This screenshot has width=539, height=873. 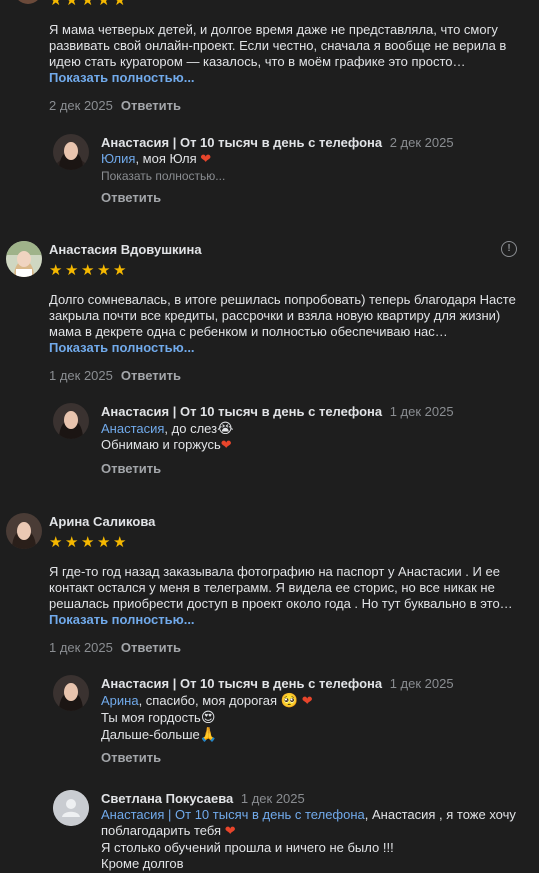 I want to click on reply-text-line: Ты моя гордость😍, so click(x=158, y=717).